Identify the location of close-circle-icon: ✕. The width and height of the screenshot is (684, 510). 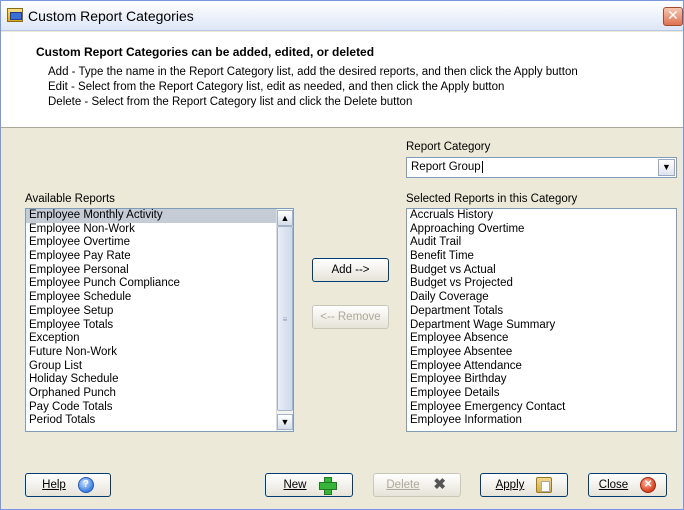
(648, 485).